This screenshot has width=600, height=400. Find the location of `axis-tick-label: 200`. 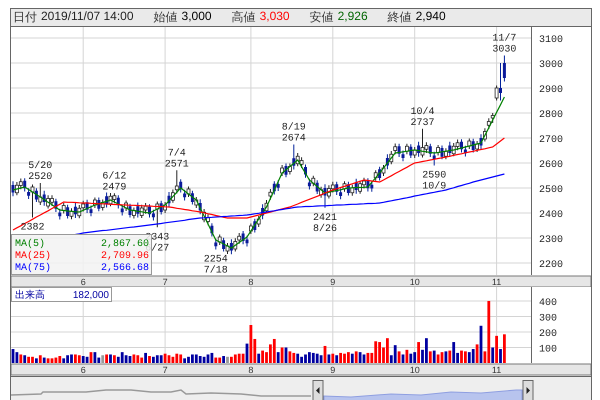

axis-tick-label: 200 is located at coordinates (548, 334).